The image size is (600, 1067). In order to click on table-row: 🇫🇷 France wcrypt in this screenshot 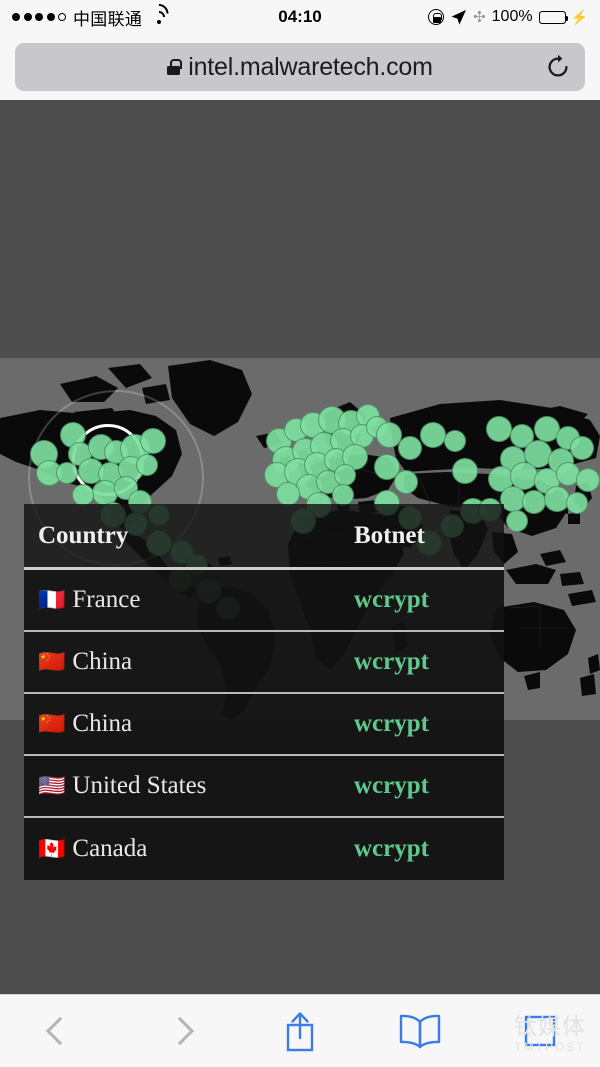, I will do `click(264, 601)`.